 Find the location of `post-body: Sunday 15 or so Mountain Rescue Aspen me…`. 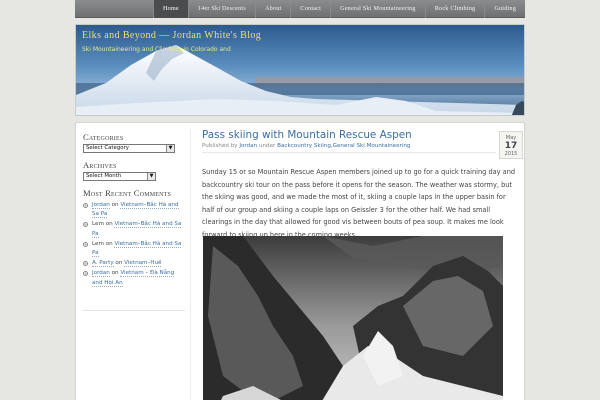

post-body: Sunday 15 or so Mountain Rescue Aspen me… is located at coordinates (359, 203).